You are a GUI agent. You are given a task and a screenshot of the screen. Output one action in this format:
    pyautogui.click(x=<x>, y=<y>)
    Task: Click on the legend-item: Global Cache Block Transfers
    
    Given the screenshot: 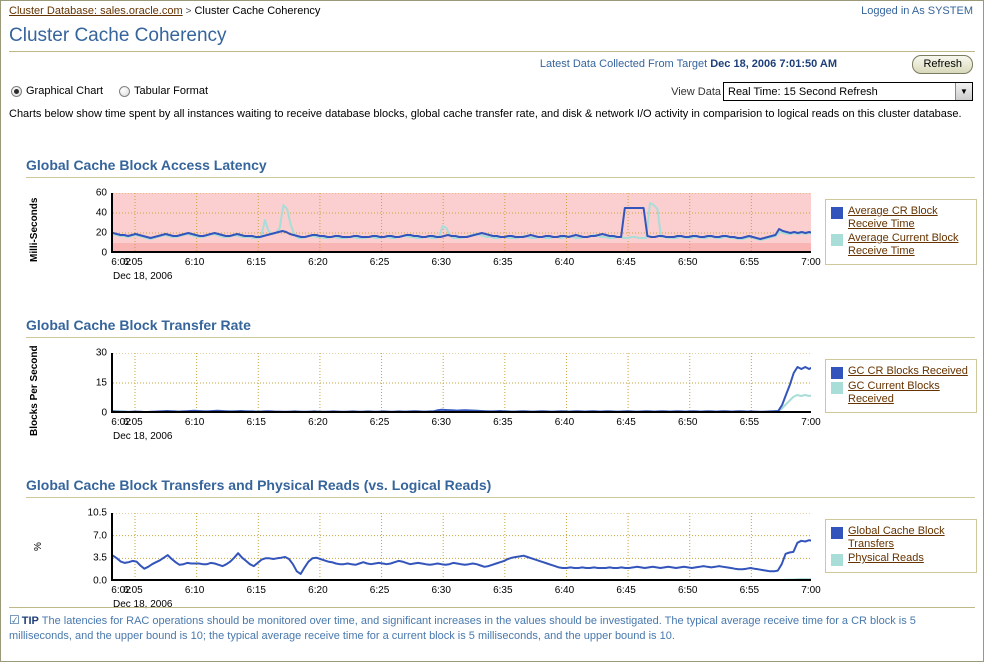 What is the action you would take?
    pyautogui.click(x=901, y=538)
    